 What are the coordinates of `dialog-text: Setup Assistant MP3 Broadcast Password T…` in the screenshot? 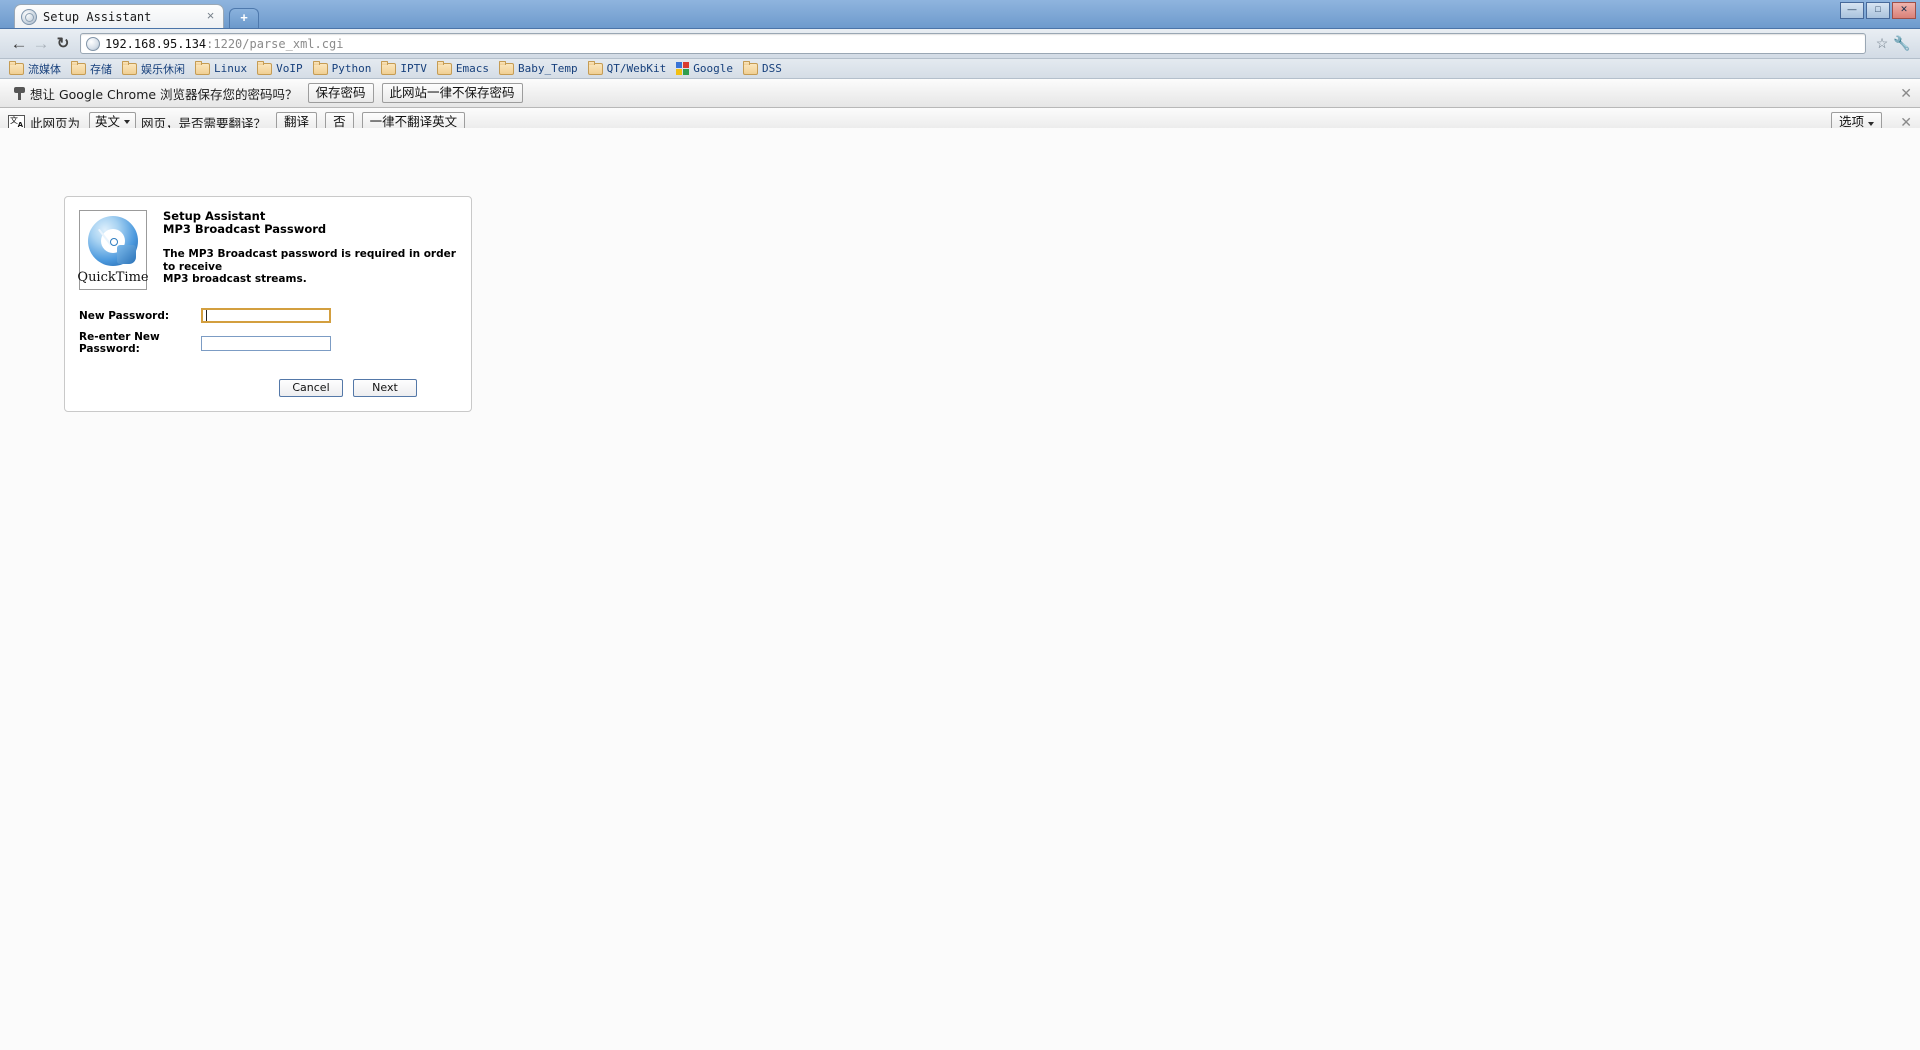 It's located at (302, 250).